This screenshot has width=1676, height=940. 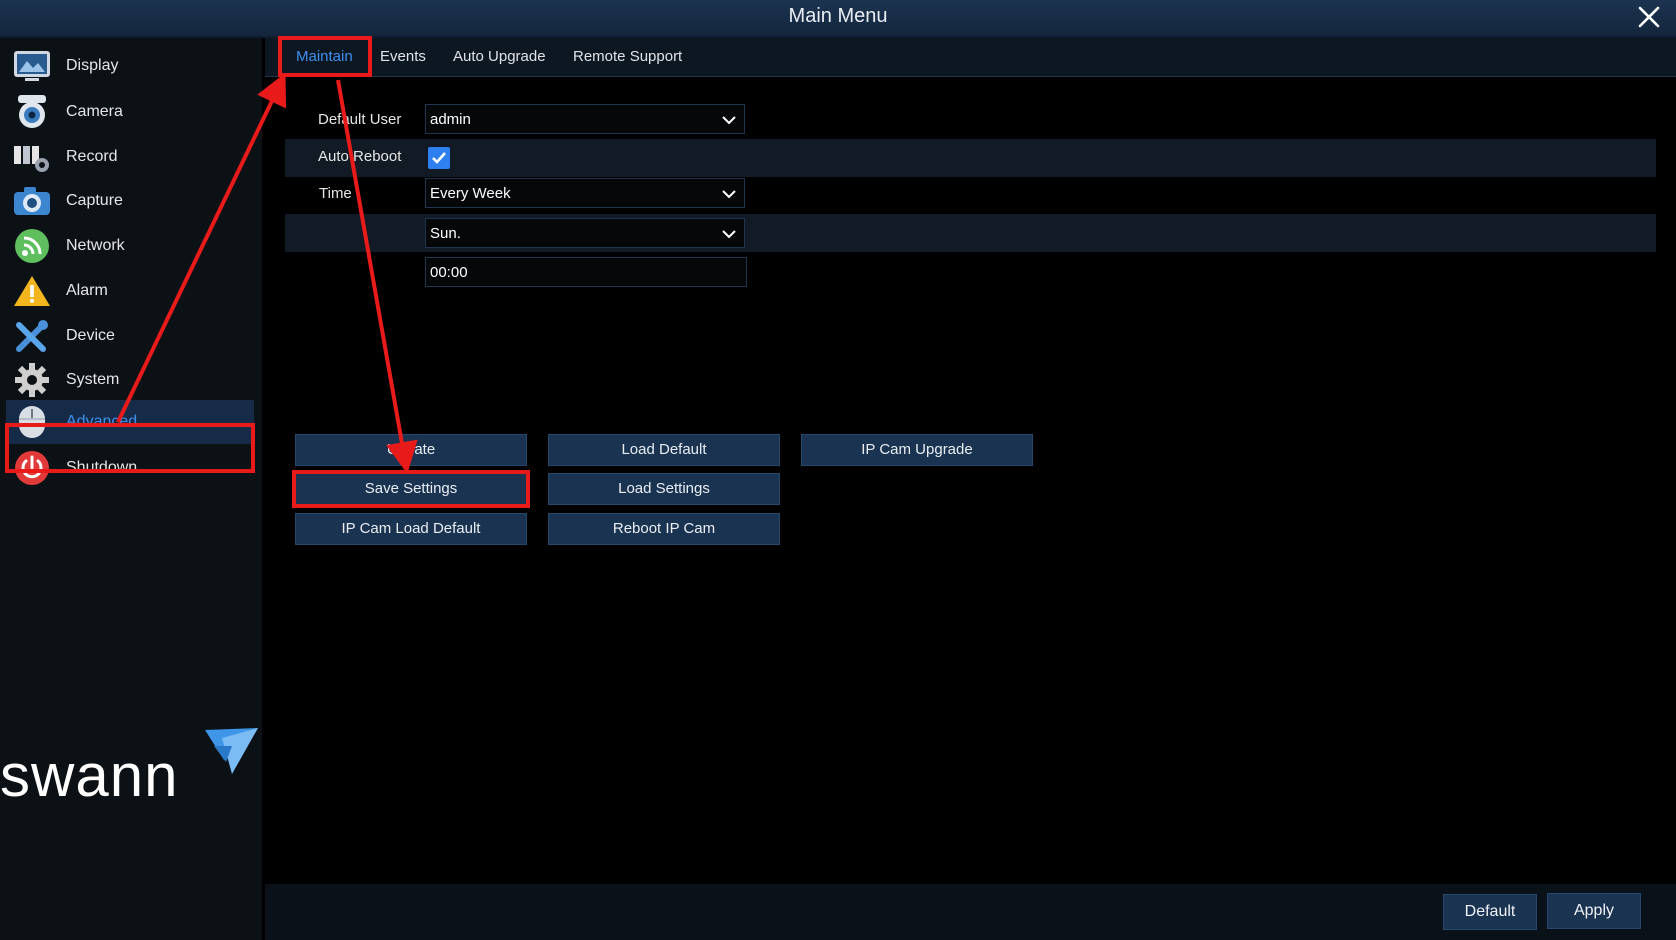 What do you see at coordinates (1649, 17) in the screenshot?
I see `close-icon` at bounding box center [1649, 17].